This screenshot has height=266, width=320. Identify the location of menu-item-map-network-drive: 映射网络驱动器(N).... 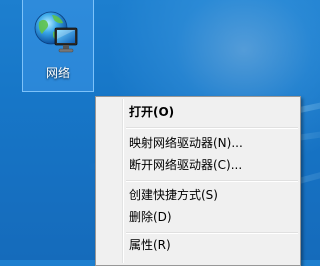
(198, 143).